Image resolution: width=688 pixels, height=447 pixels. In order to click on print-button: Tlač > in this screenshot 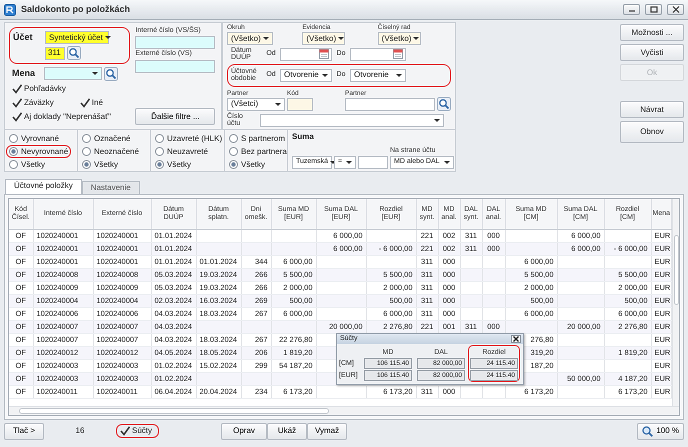, I will do `click(24, 431)`.